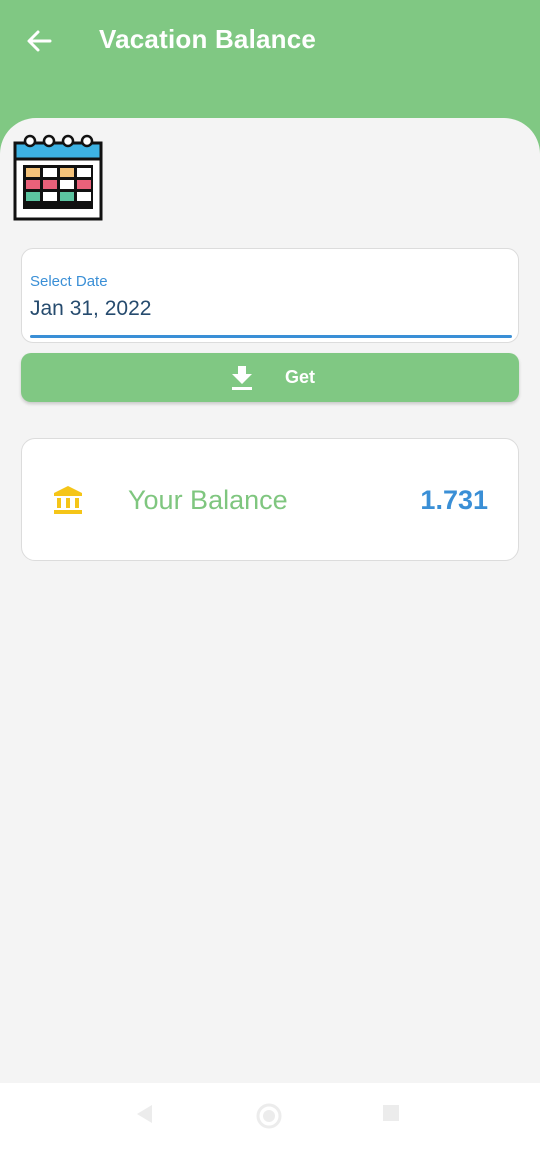  What do you see at coordinates (270, 295) in the screenshot?
I see `select-date-field: Select Date Jan 31, 2022` at bounding box center [270, 295].